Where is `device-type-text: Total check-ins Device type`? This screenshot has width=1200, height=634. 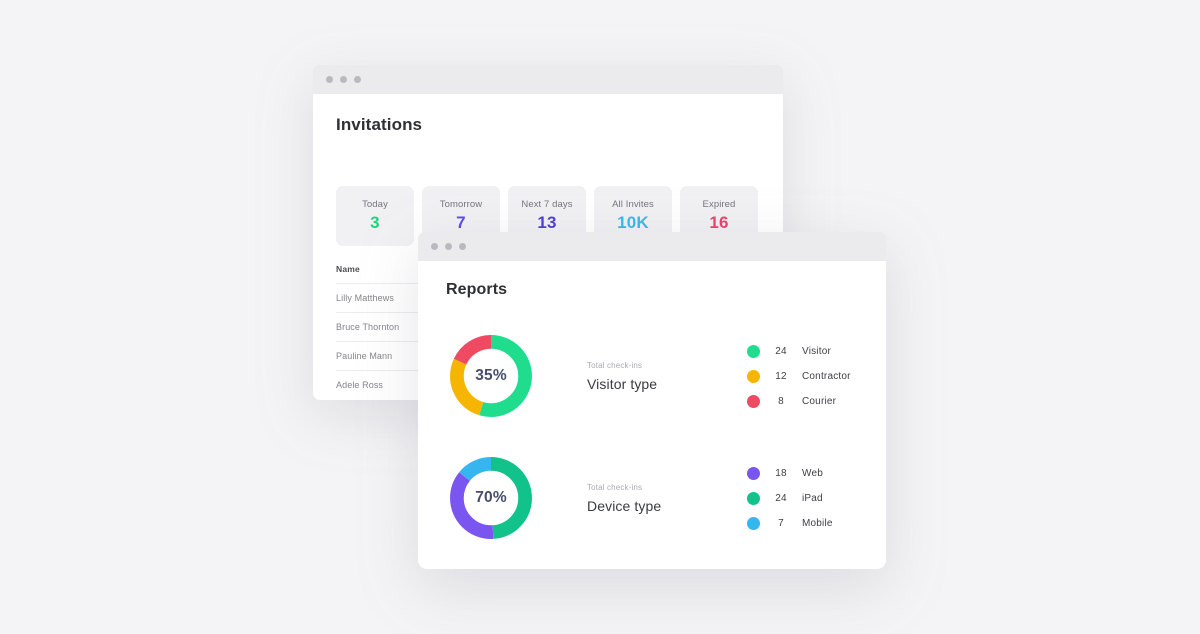 device-type-text: Total check-ins Device type is located at coordinates (662, 498).